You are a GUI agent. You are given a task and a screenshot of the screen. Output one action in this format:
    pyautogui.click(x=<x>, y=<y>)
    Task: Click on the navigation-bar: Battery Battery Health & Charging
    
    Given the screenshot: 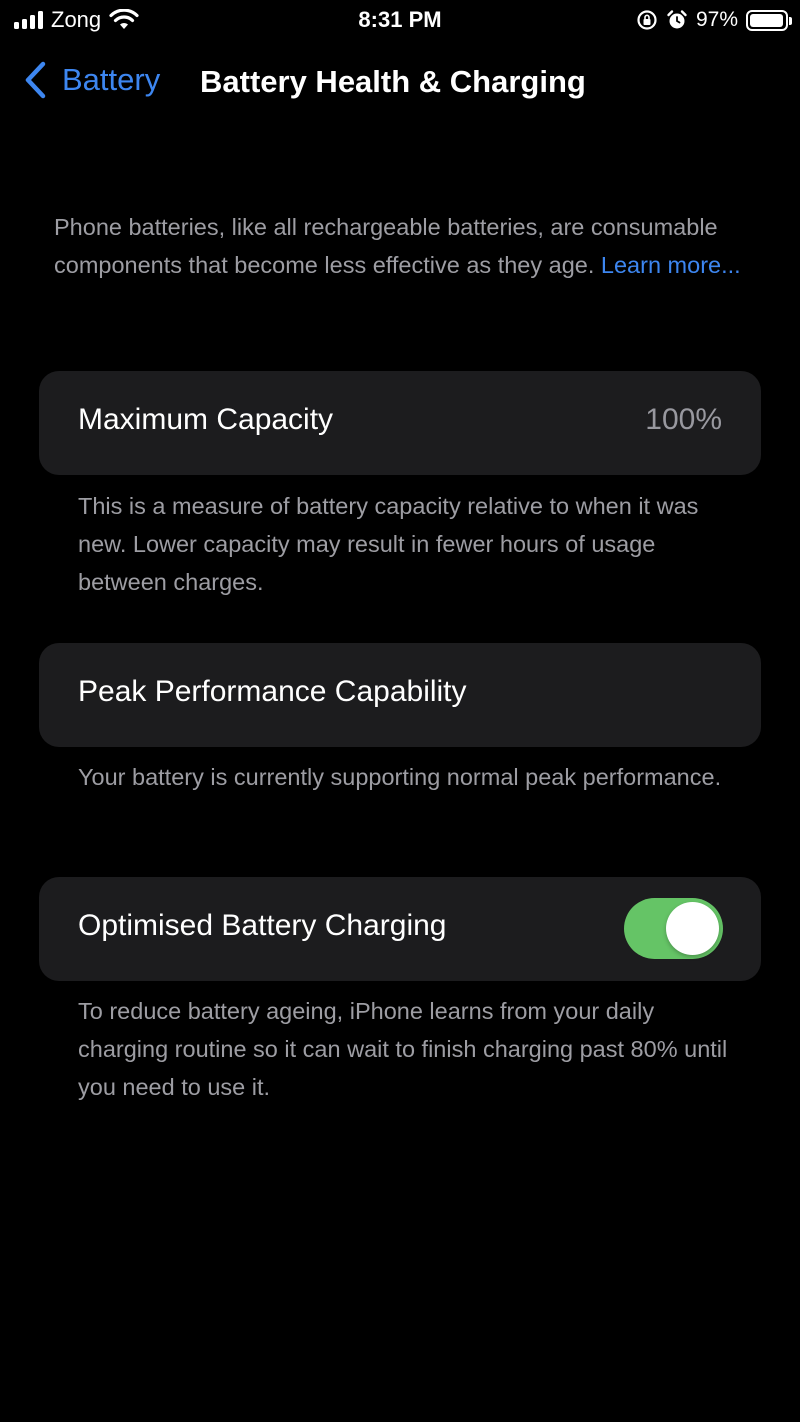 What is the action you would take?
    pyautogui.click(x=400, y=82)
    